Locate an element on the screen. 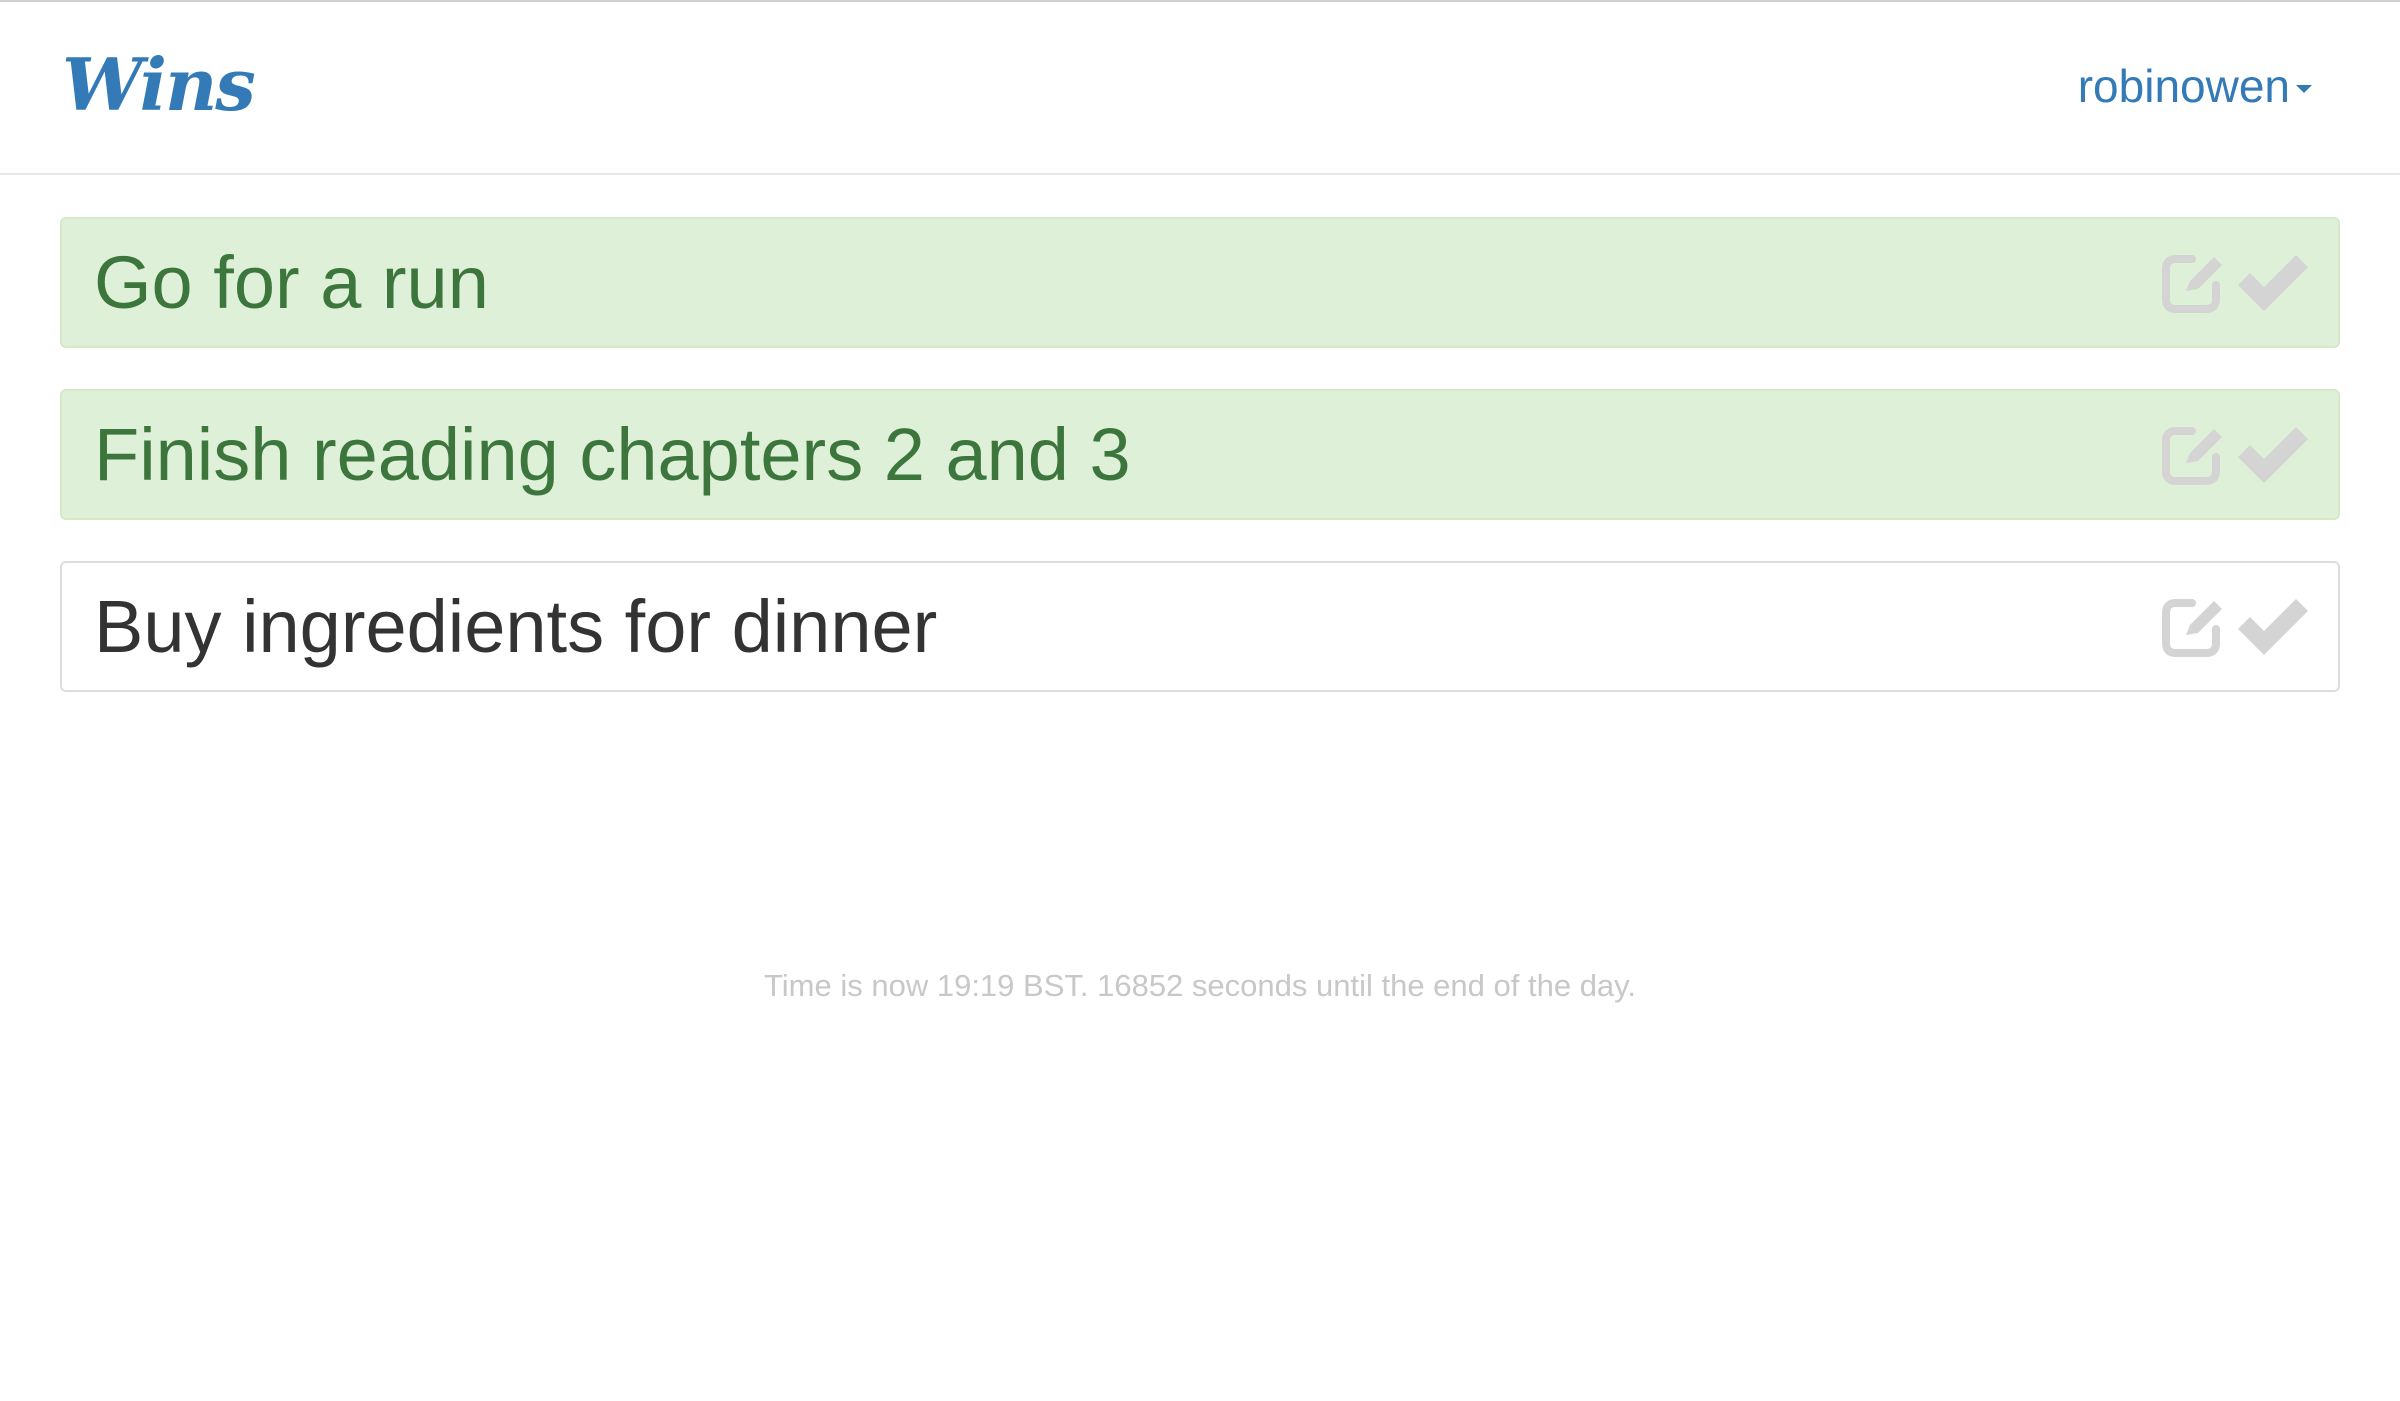  brand-logo: Wins is located at coordinates (159, 85).